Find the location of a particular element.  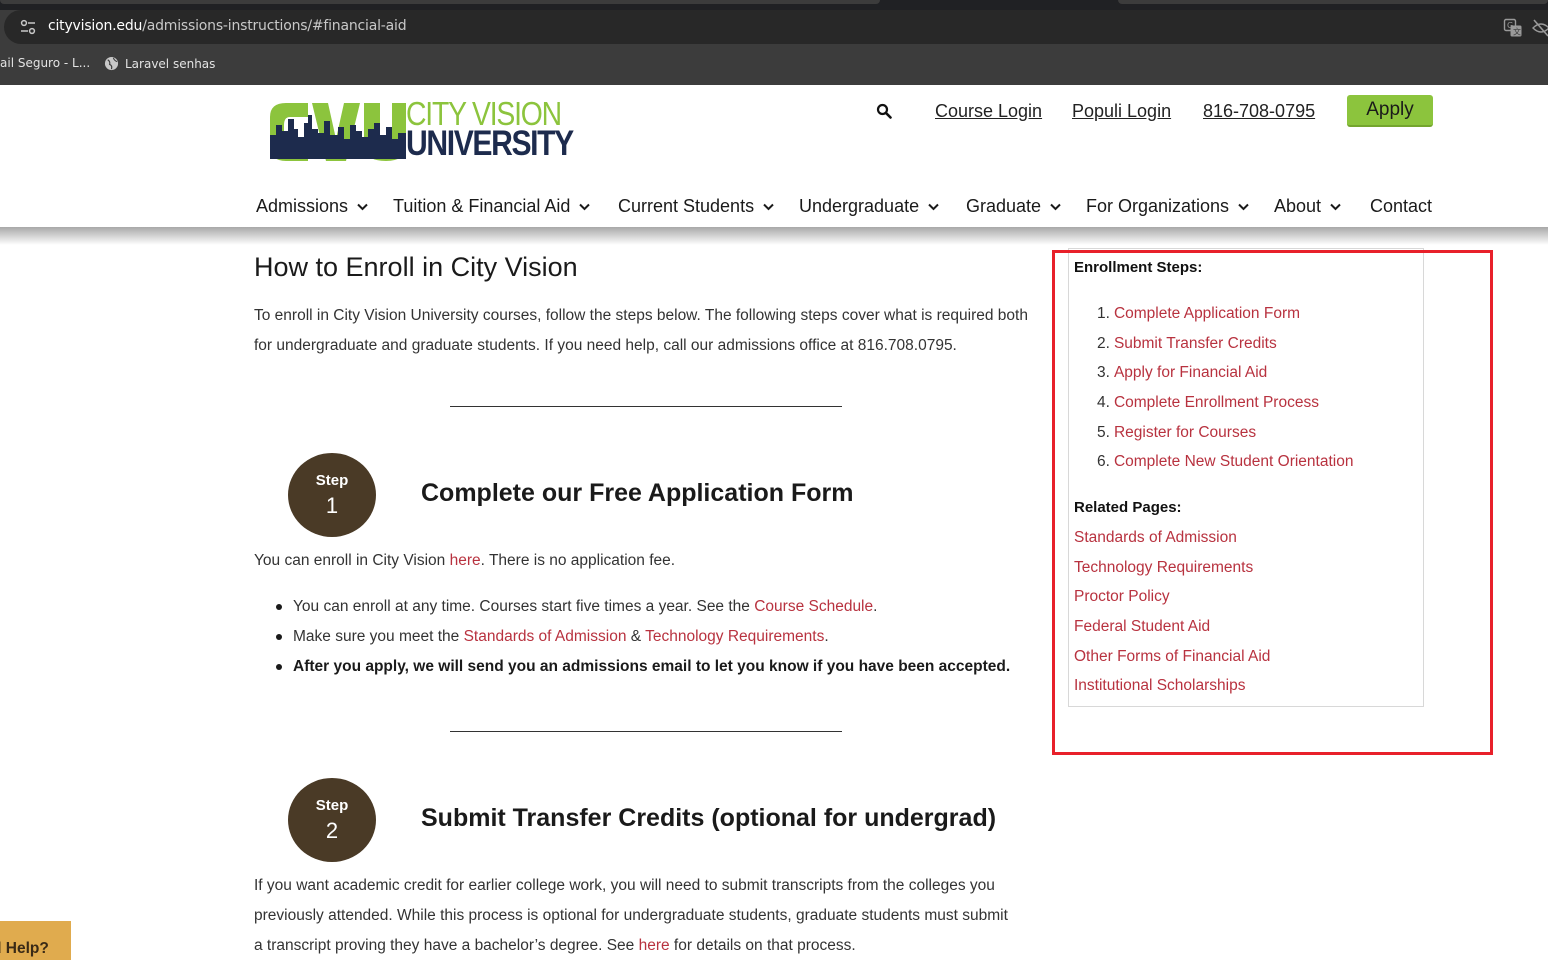

nav-graduate: Graduate is located at coordinates (1013, 206).